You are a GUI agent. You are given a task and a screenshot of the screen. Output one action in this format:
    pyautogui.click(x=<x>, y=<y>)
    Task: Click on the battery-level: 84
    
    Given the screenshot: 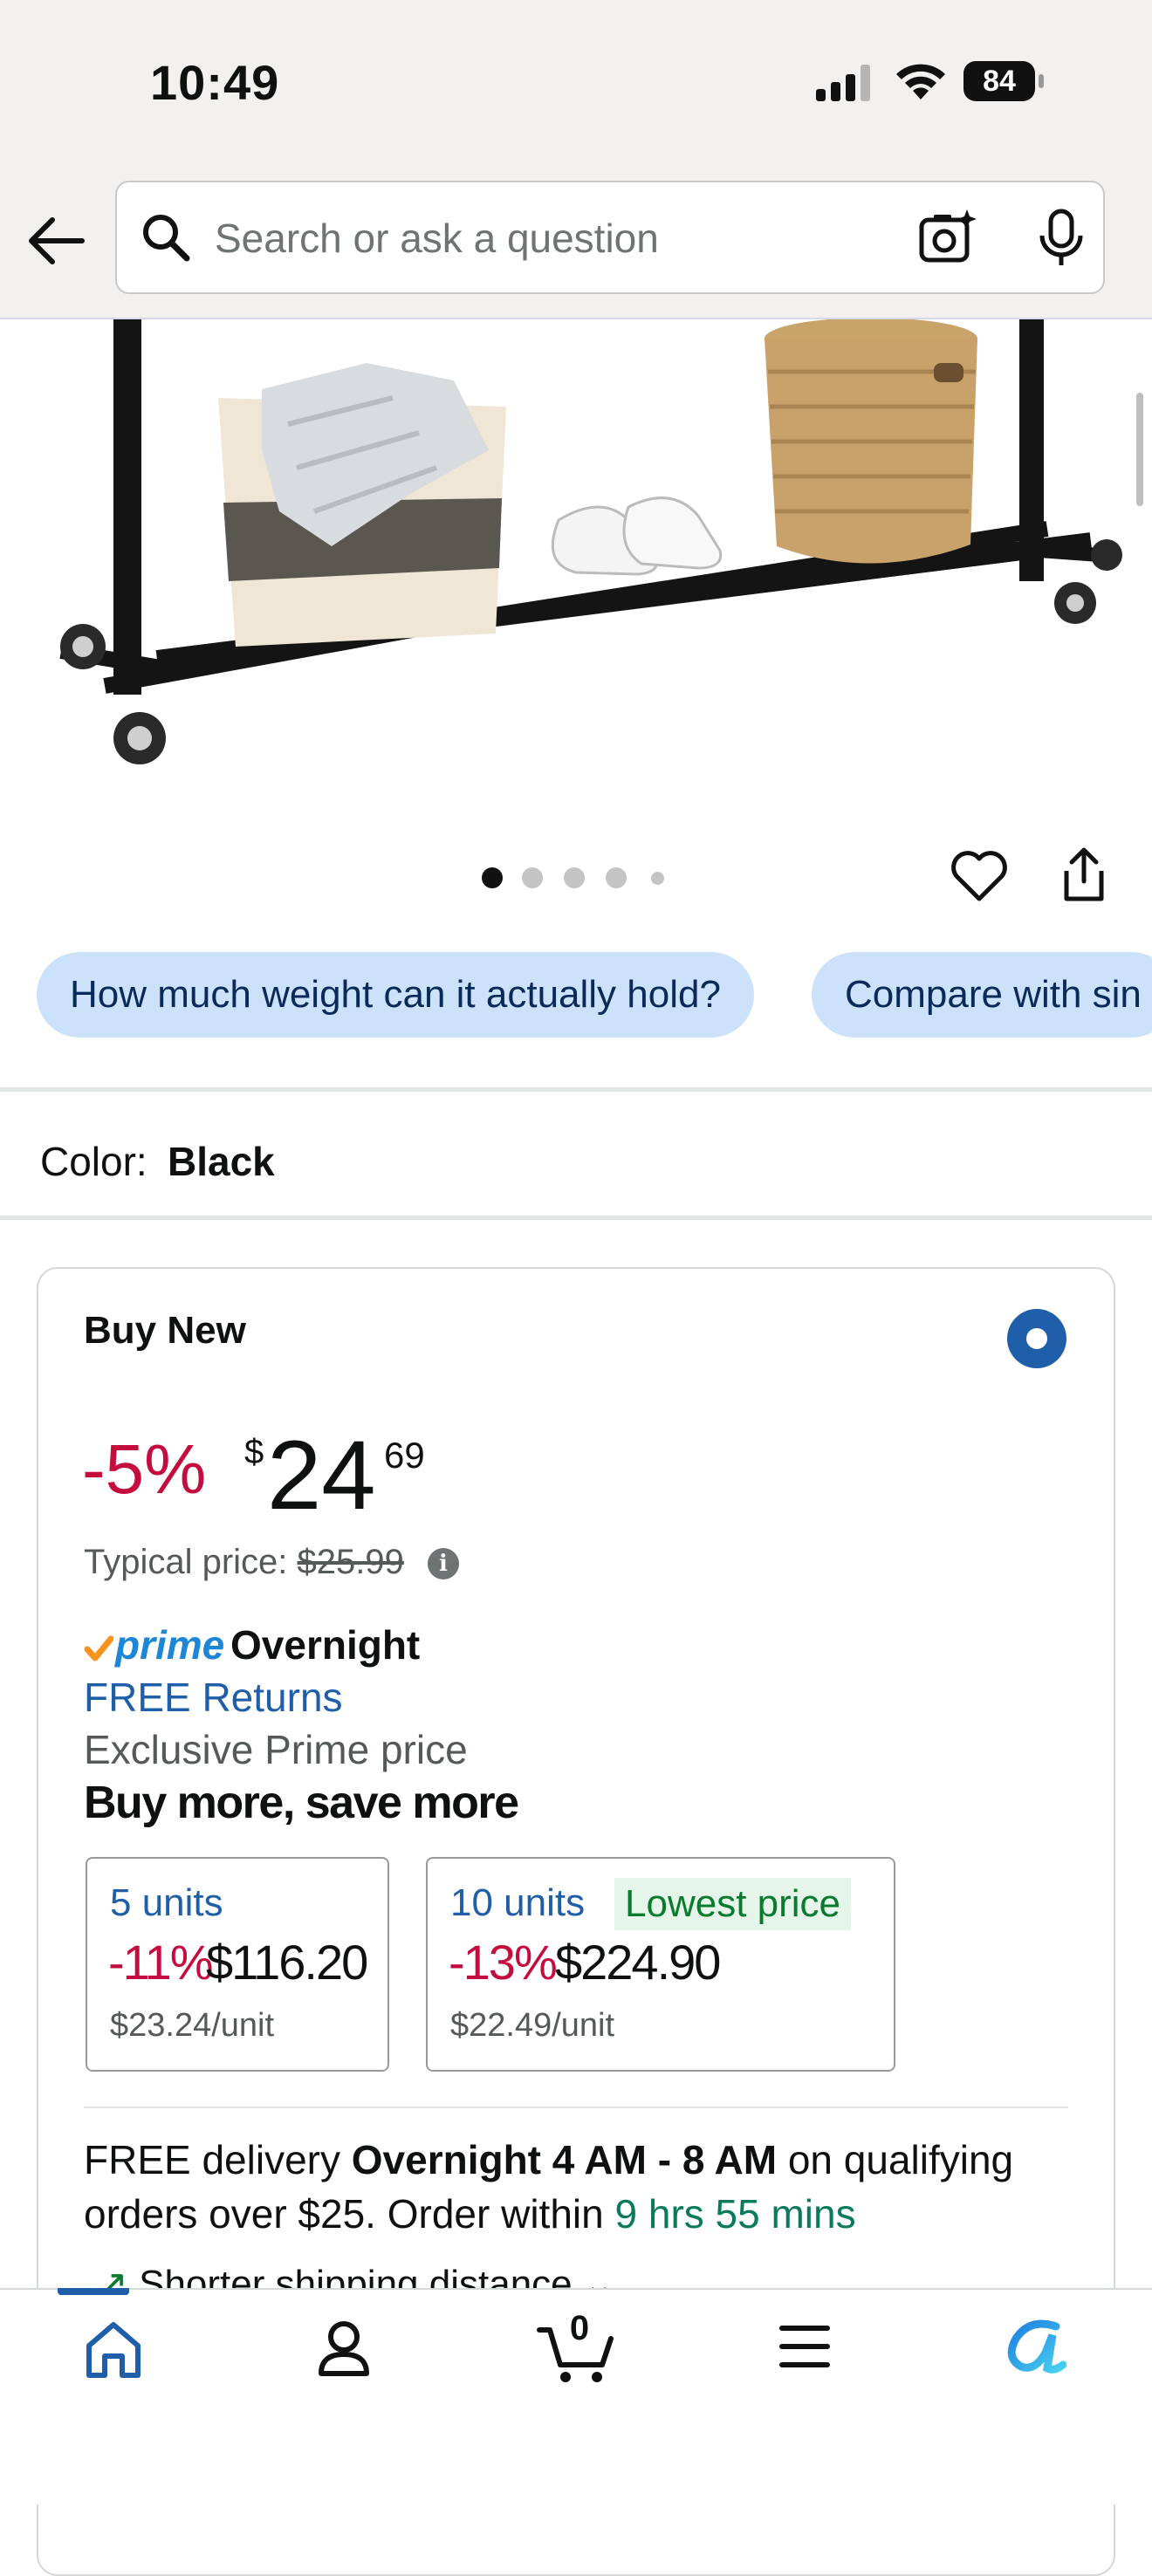 What is the action you would take?
    pyautogui.click(x=999, y=81)
    